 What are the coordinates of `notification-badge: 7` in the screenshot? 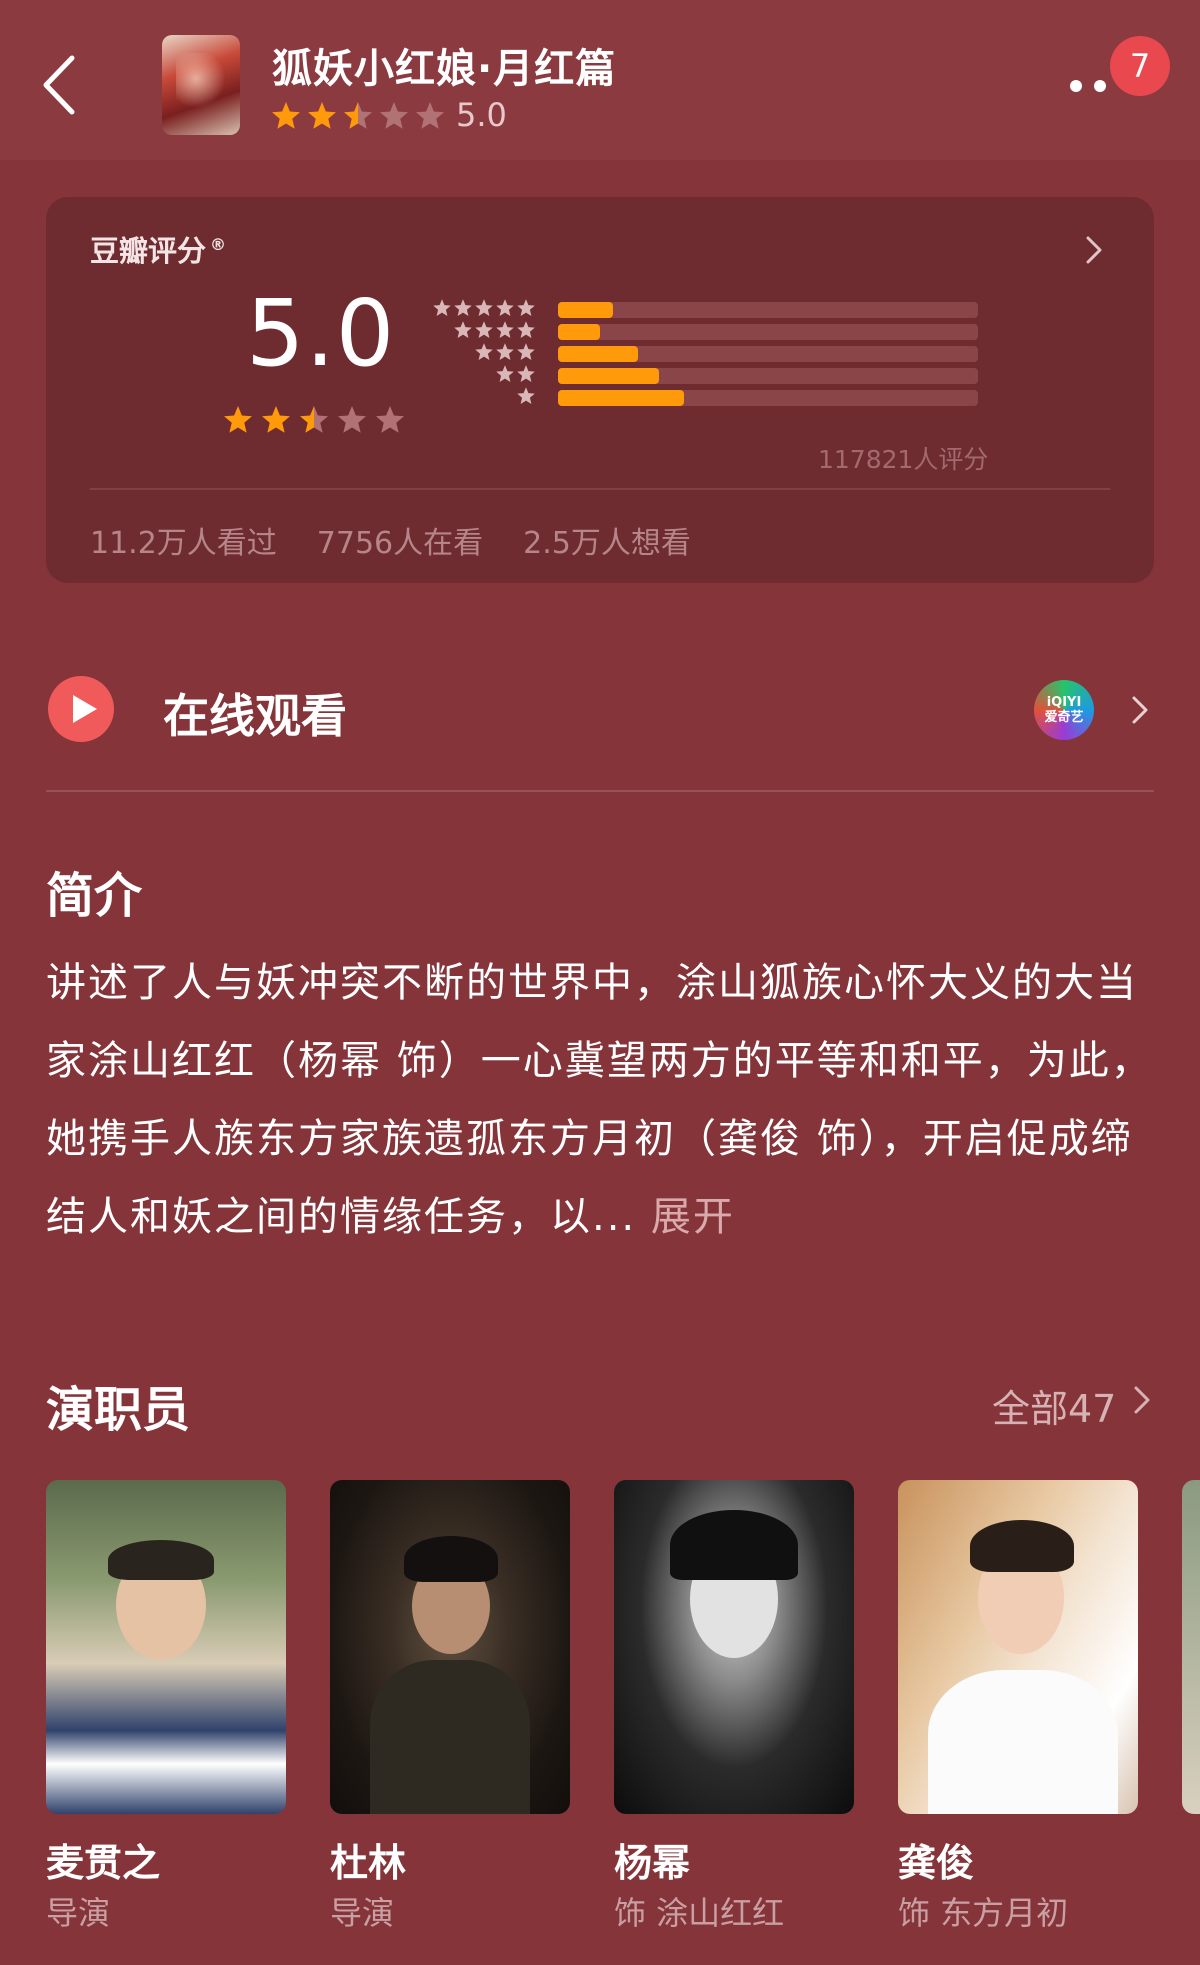 It's located at (1140, 66).